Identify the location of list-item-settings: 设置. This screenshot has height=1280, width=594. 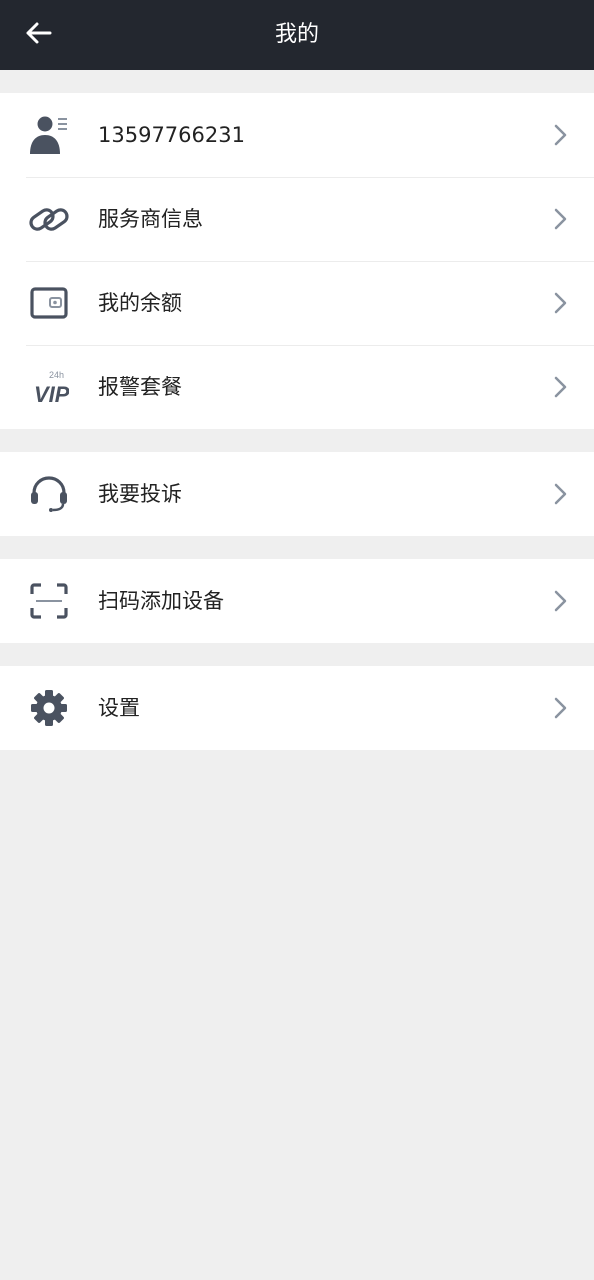
(297, 708).